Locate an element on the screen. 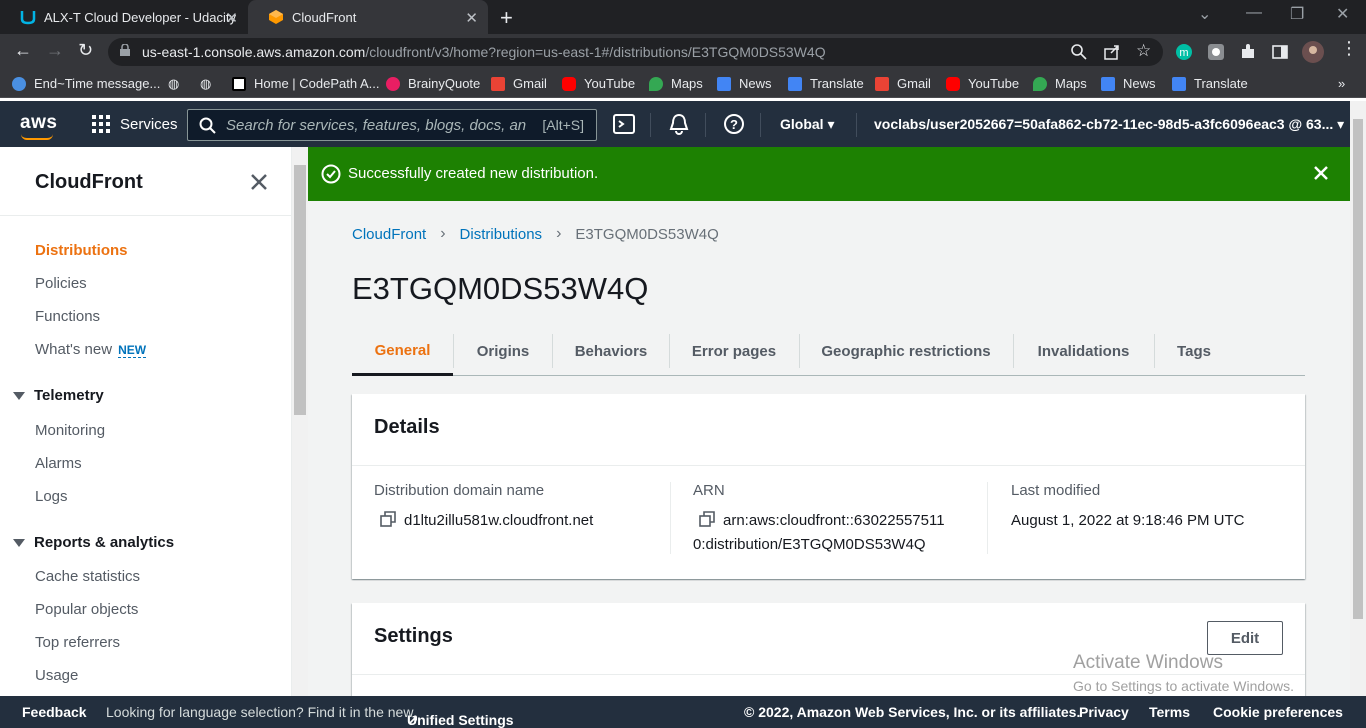 This screenshot has width=1366, height=728. sidebar-item-popular-objects: Popular objects is located at coordinates (86, 609).